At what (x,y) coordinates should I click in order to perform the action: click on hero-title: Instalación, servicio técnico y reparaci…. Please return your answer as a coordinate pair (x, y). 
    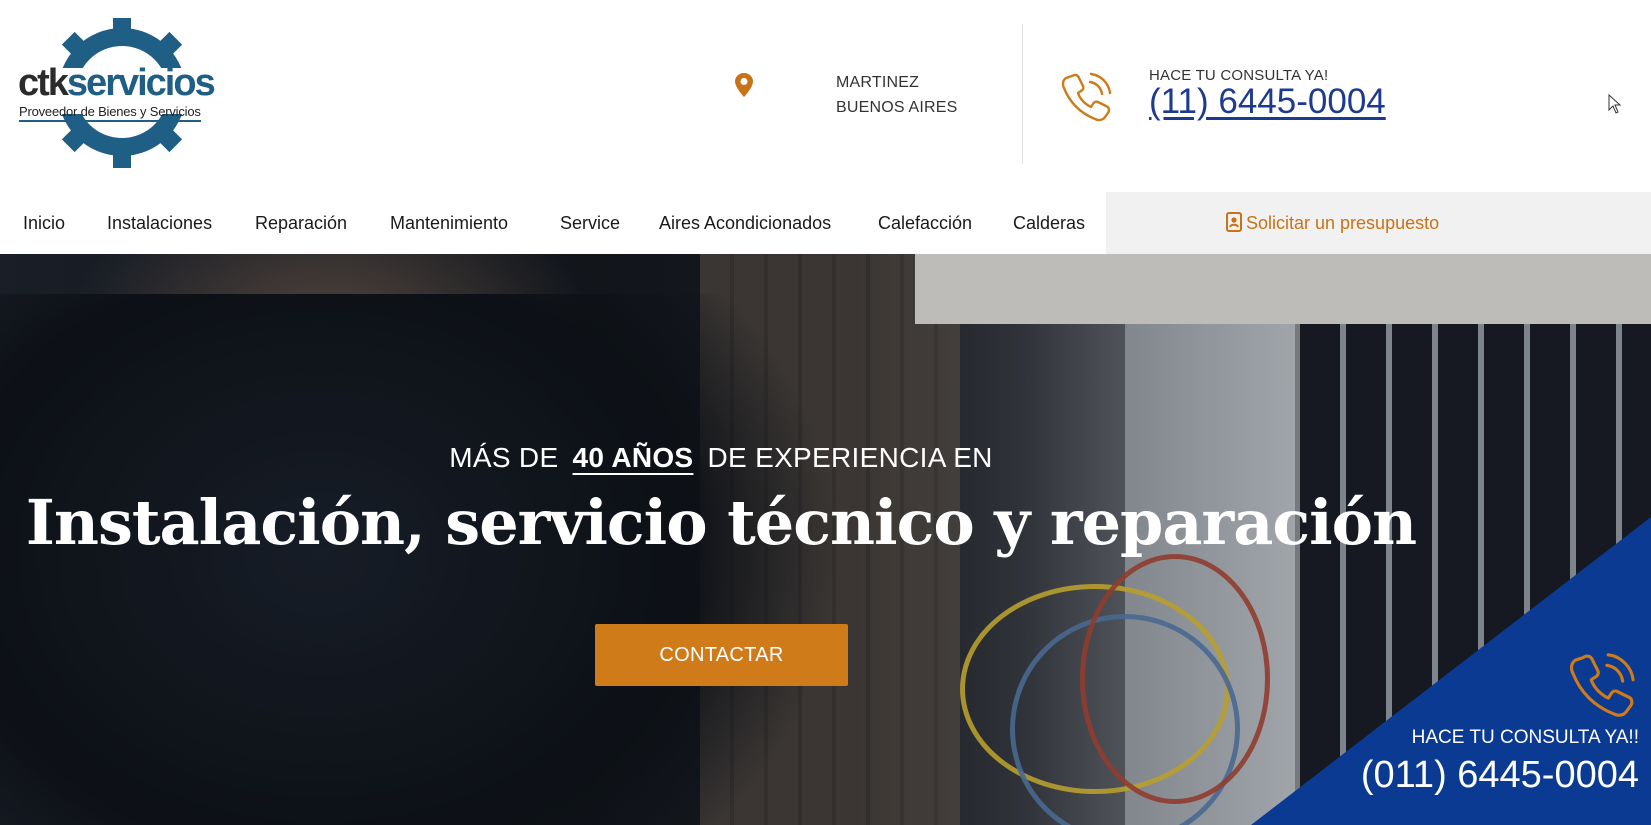
    Looking at the image, I should click on (721, 522).